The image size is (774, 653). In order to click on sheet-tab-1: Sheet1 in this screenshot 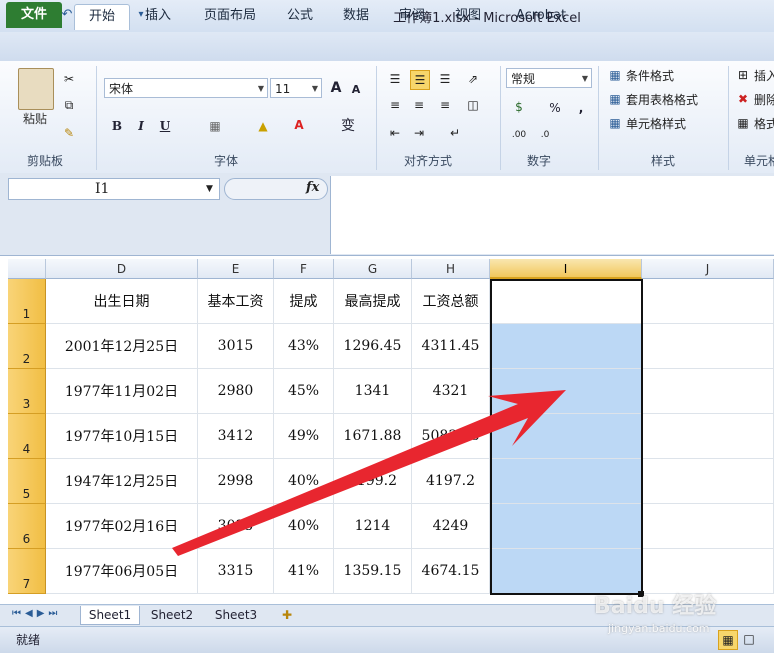, I will do `click(110, 615)`.